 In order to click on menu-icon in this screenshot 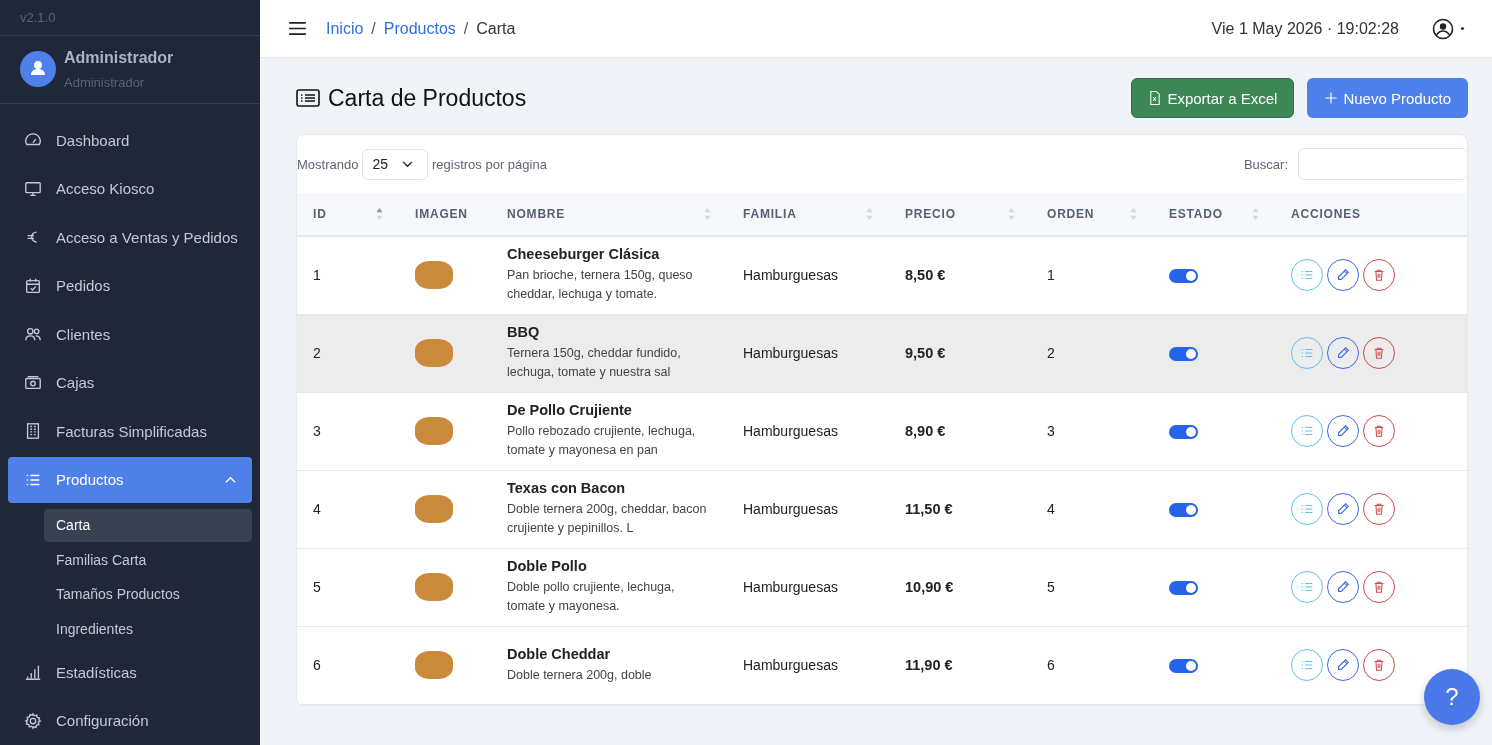, I will do `click(297, 28)`.